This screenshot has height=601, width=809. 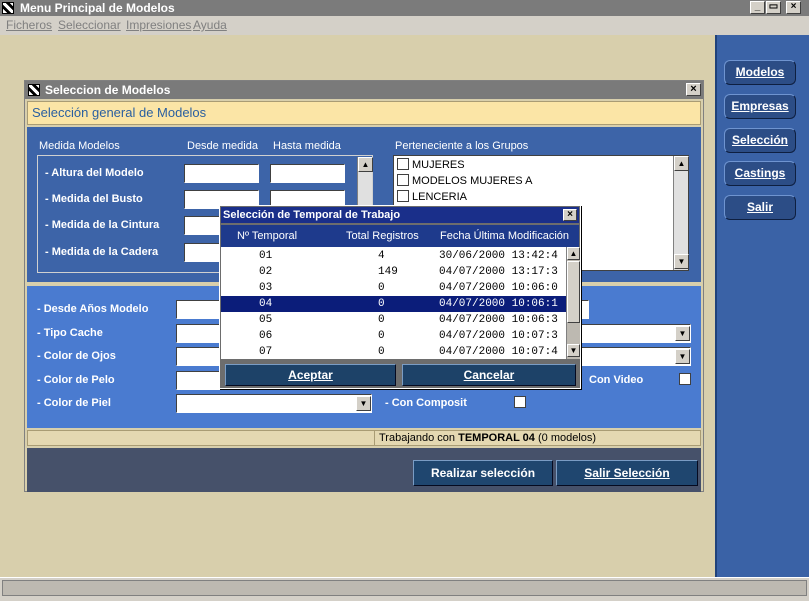 I want to click on field-label: - Desde Años Modelo, so click(x=93, y=309).